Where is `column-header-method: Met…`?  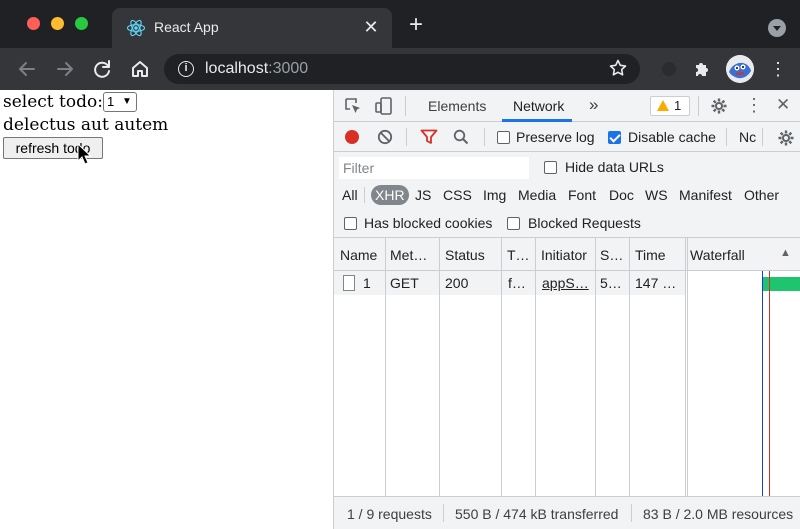 column-header-method: Met… is located at coordinates (413, 255).